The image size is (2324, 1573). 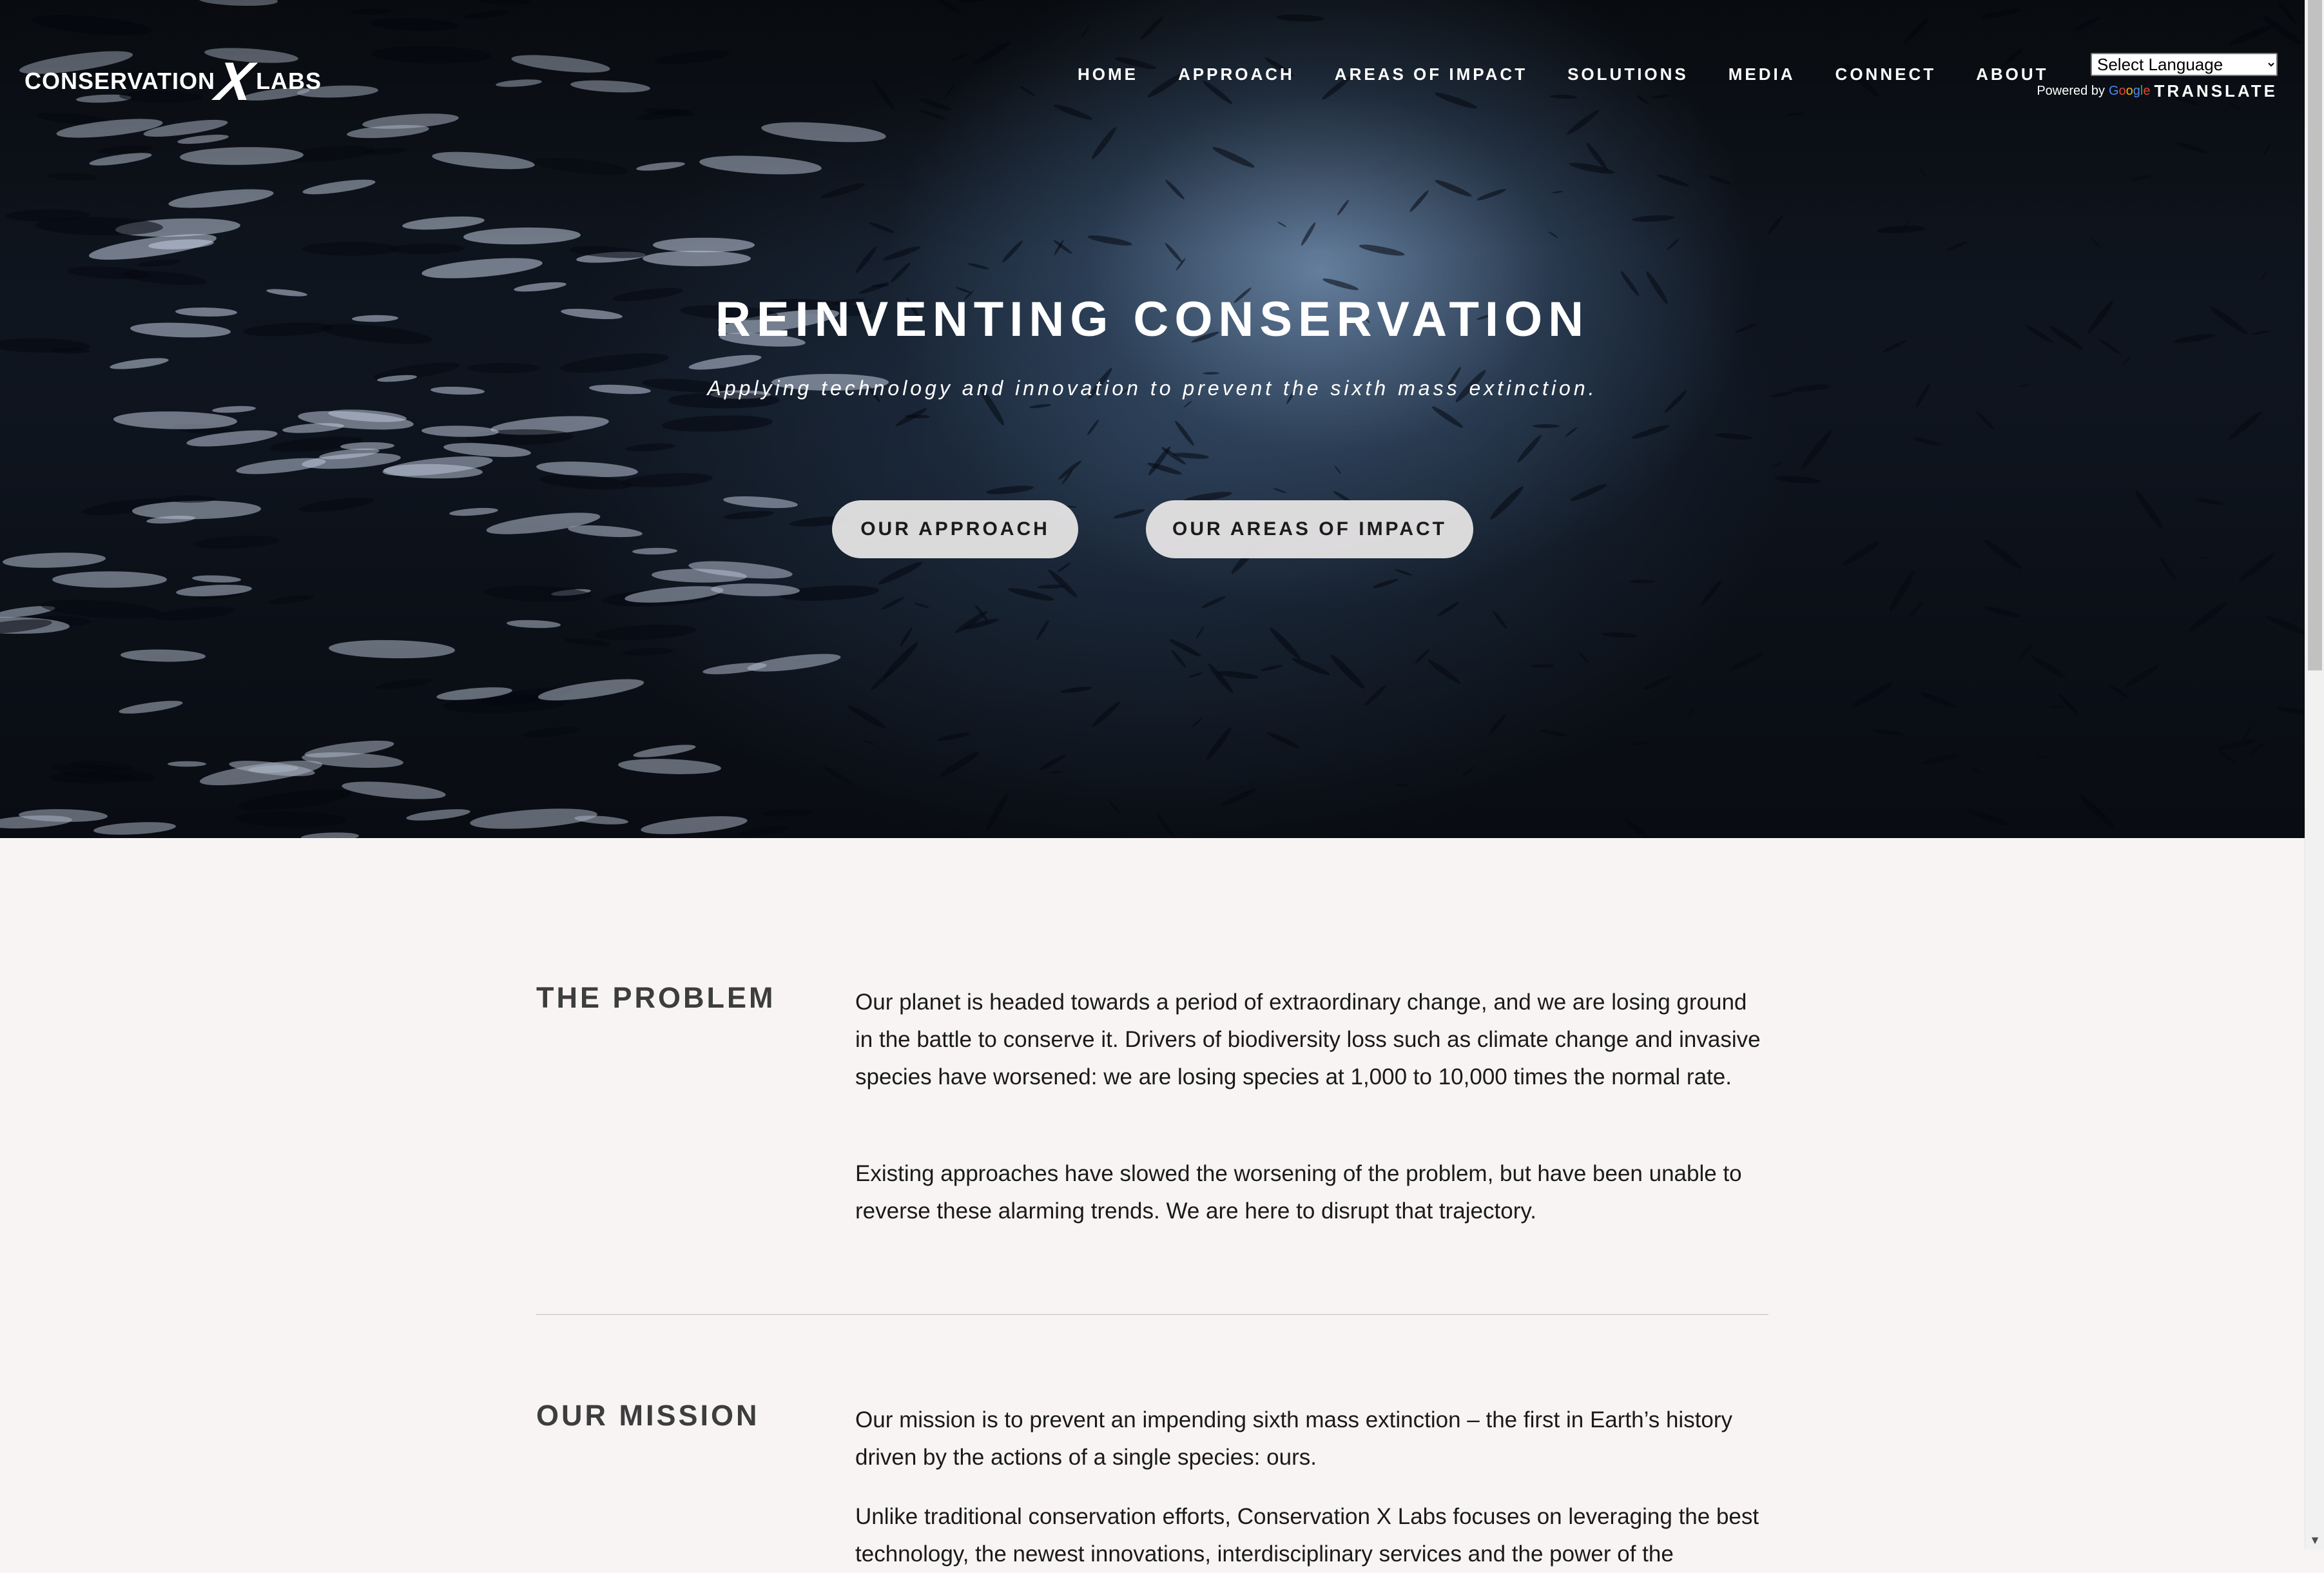 What do you see at coordinates (2314, 1540) in the screenshot?
I see `scroll-down-arrow-icon: ▼` at bounding box center [2314, 1540].